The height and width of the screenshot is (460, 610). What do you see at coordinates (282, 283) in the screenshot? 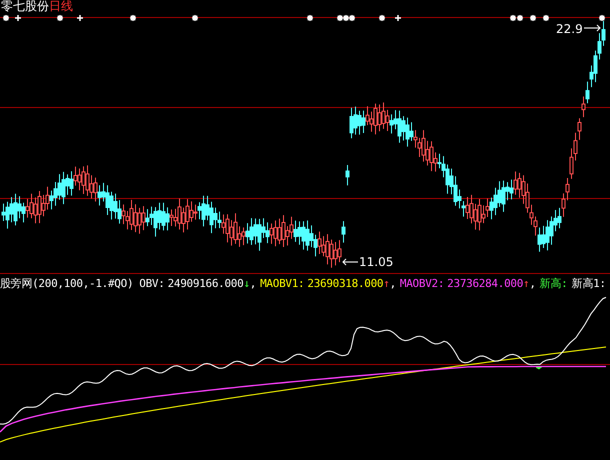
I see `series-label: MAOBV1:` at bounding box center [282, 283].